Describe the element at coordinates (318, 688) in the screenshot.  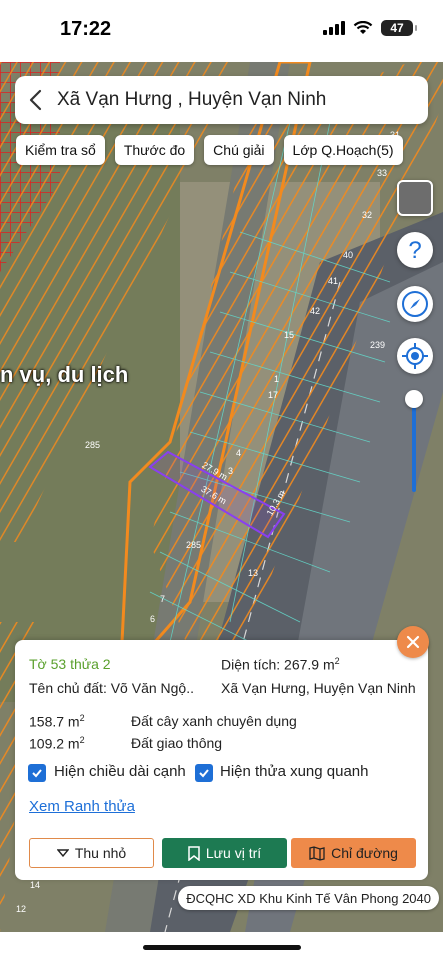
I see `parcel-location: Xã Vạn Hưng, Huyện Vạn Ninh` at that location.